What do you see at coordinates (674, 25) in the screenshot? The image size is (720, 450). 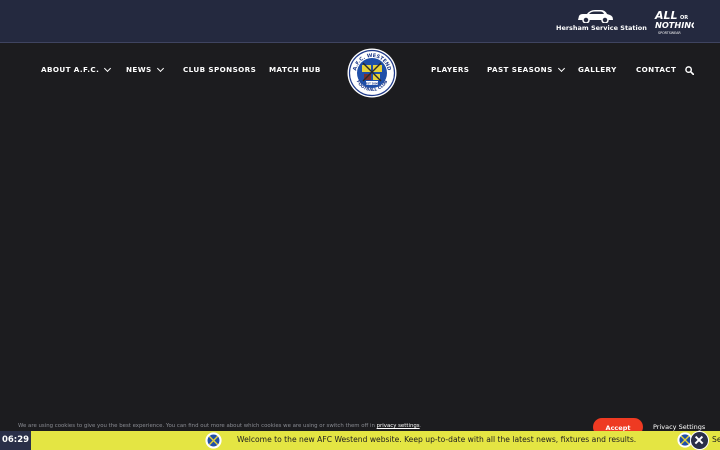 I see `aon-nothing-text: NOTHING` at bounding box center [674, 25].